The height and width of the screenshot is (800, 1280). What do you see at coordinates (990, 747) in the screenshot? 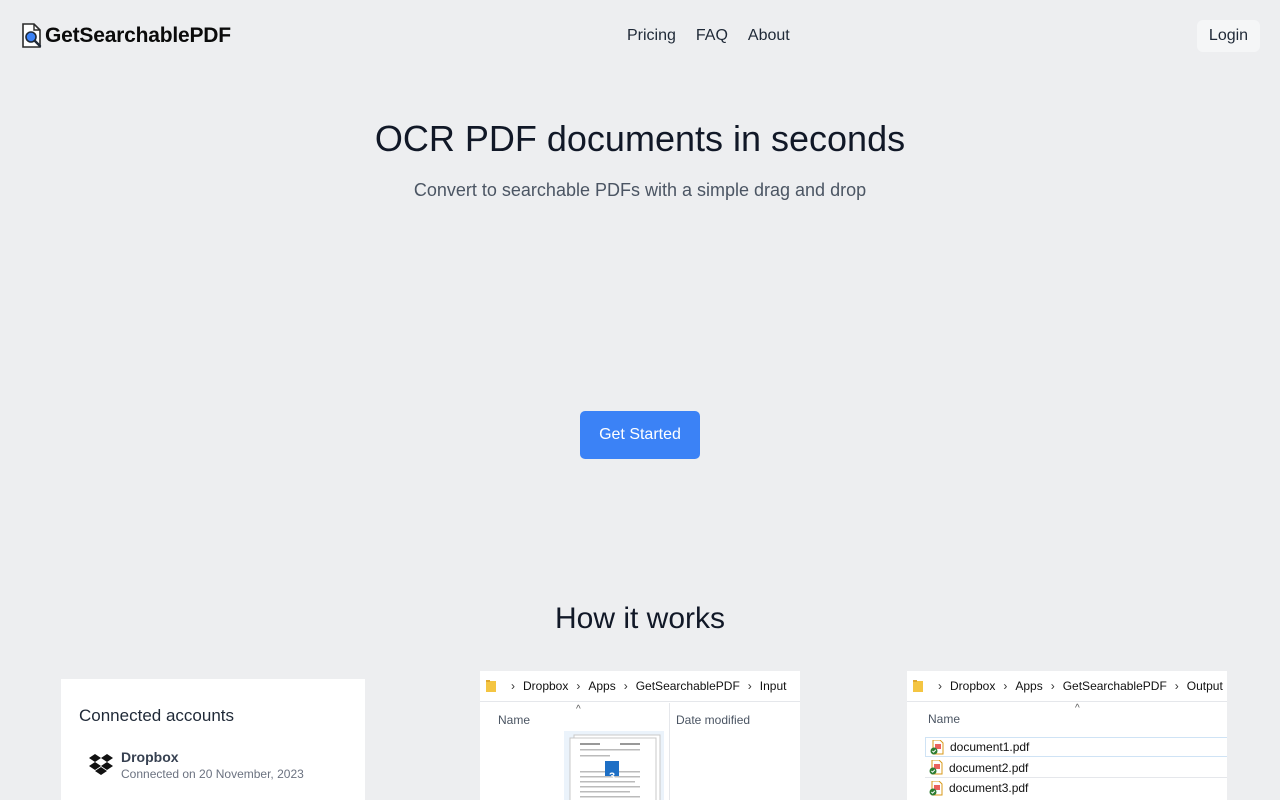
I see `file-name: document1.pdf` at bounding box center [990, 747].